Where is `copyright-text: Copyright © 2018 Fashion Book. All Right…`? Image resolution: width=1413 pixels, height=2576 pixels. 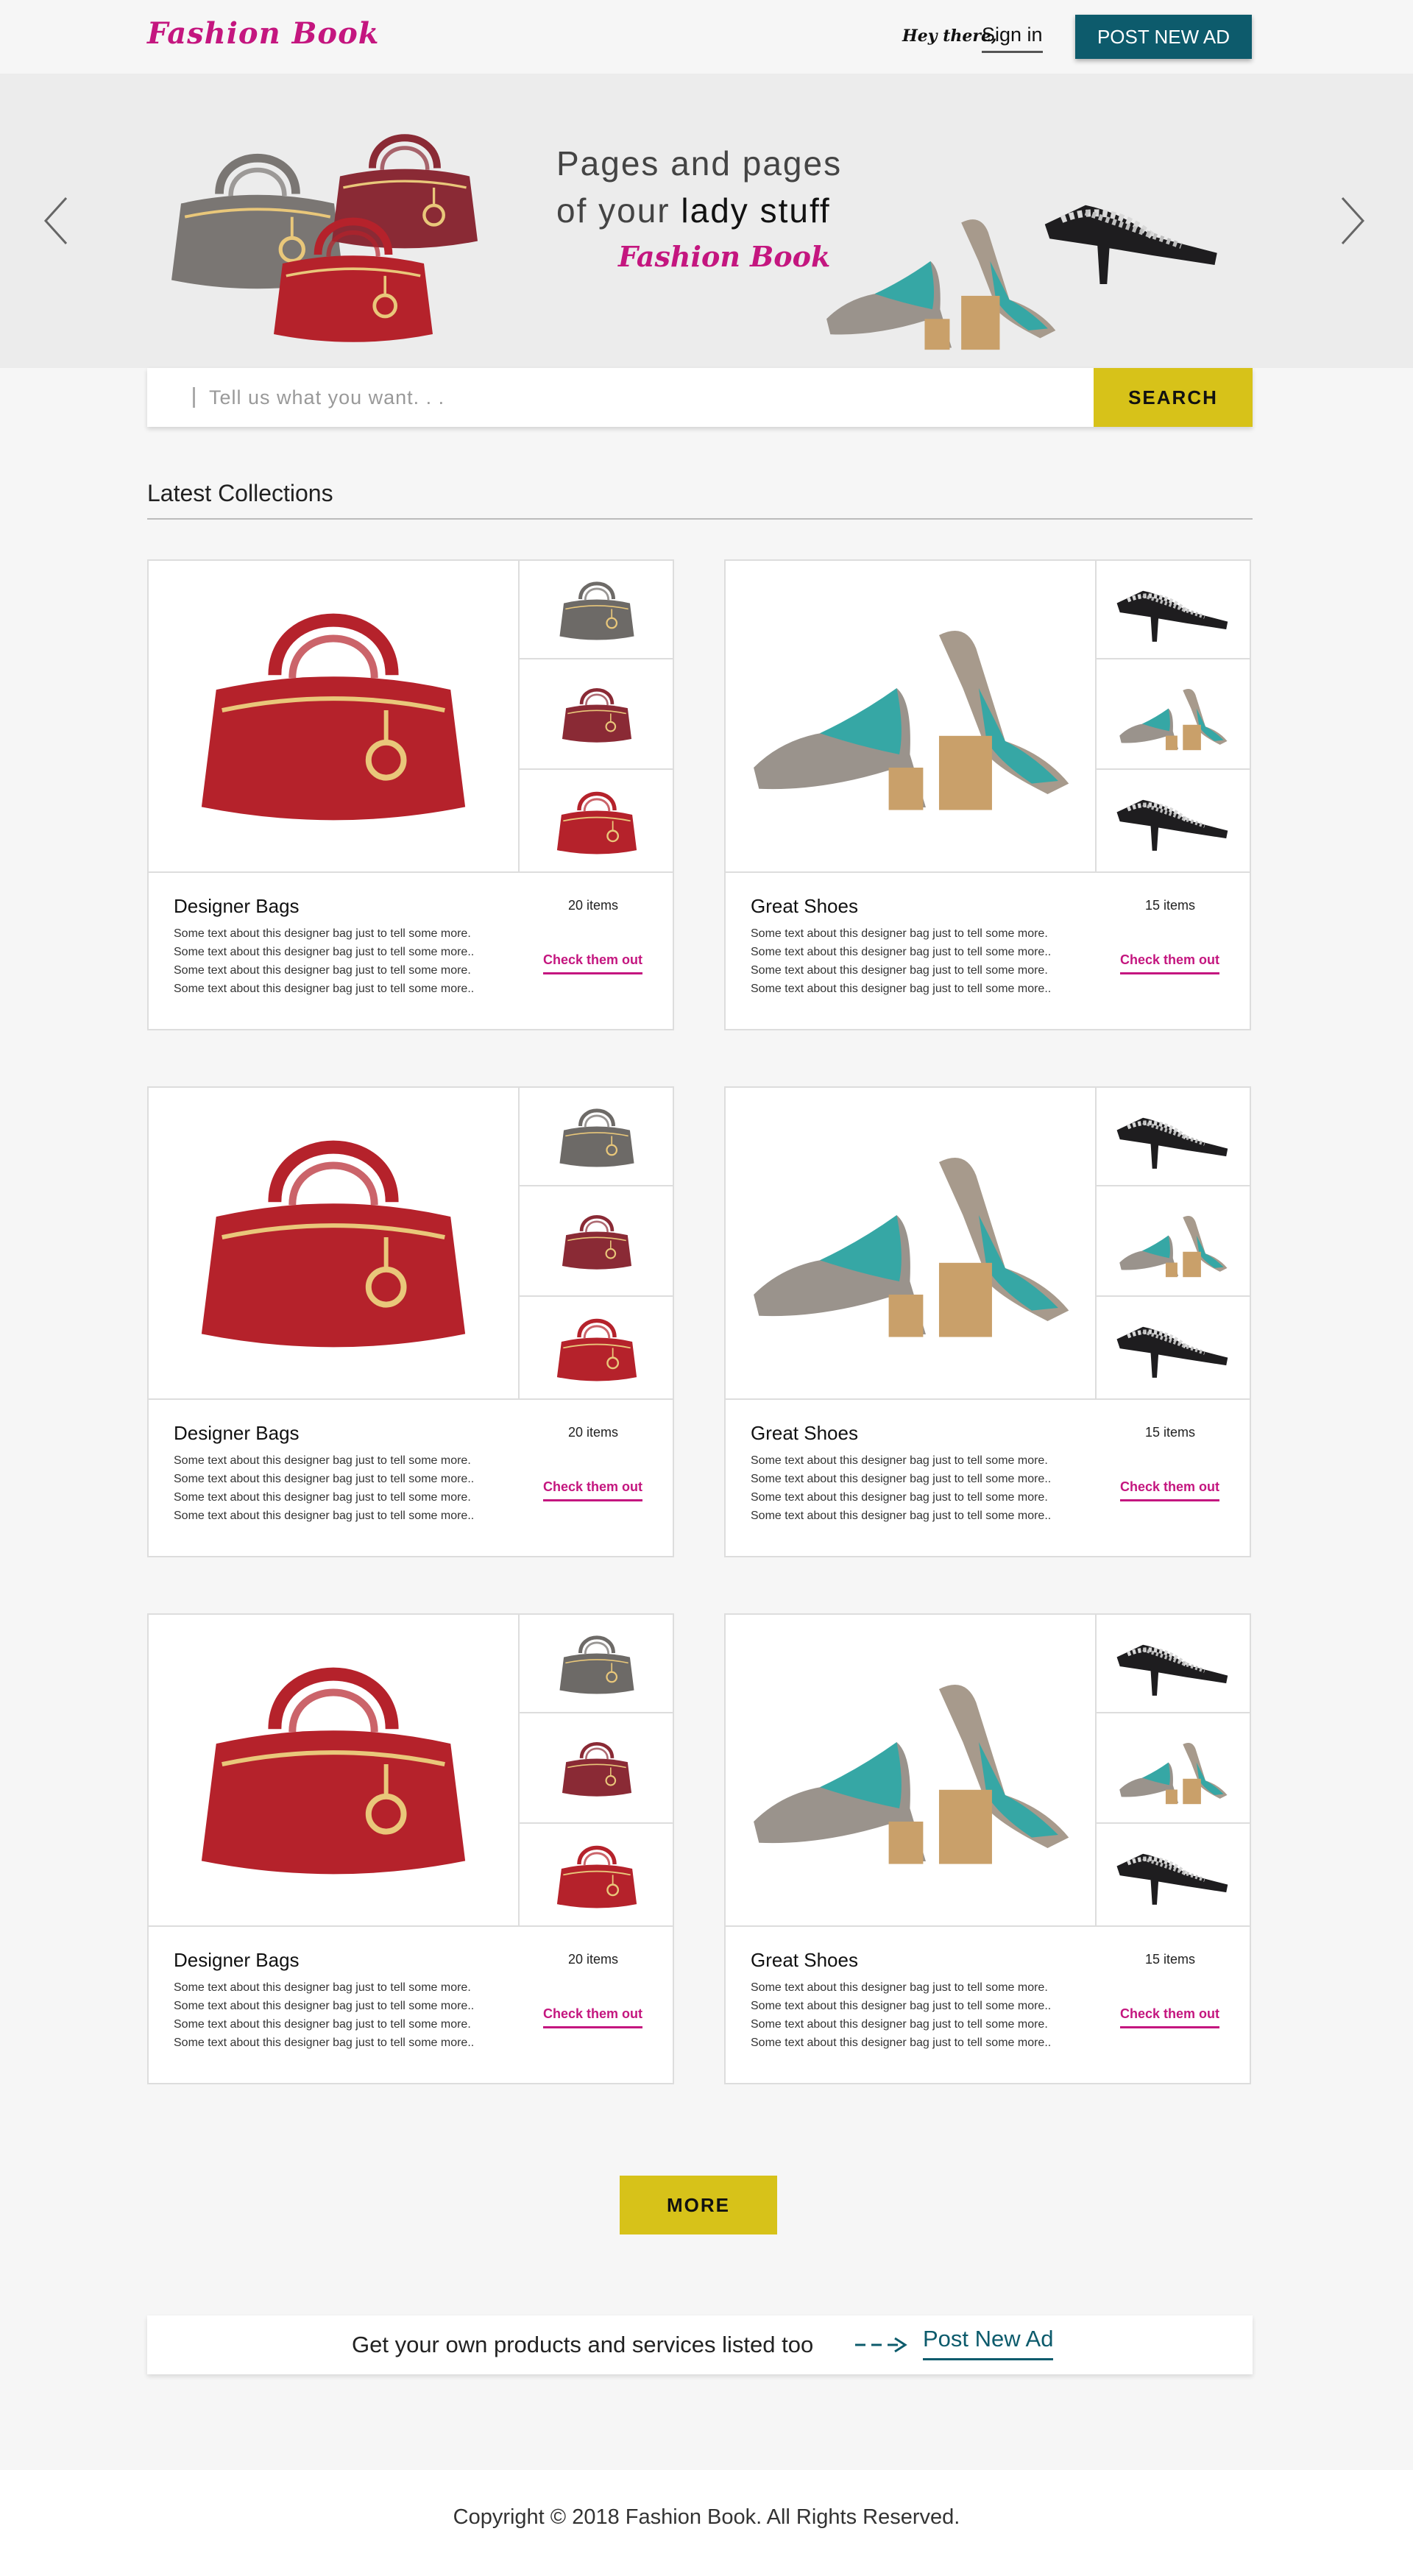
copyright-text: Copyright © 2018 Fashion Book. All Right… is located at coordinates (706, 2517).